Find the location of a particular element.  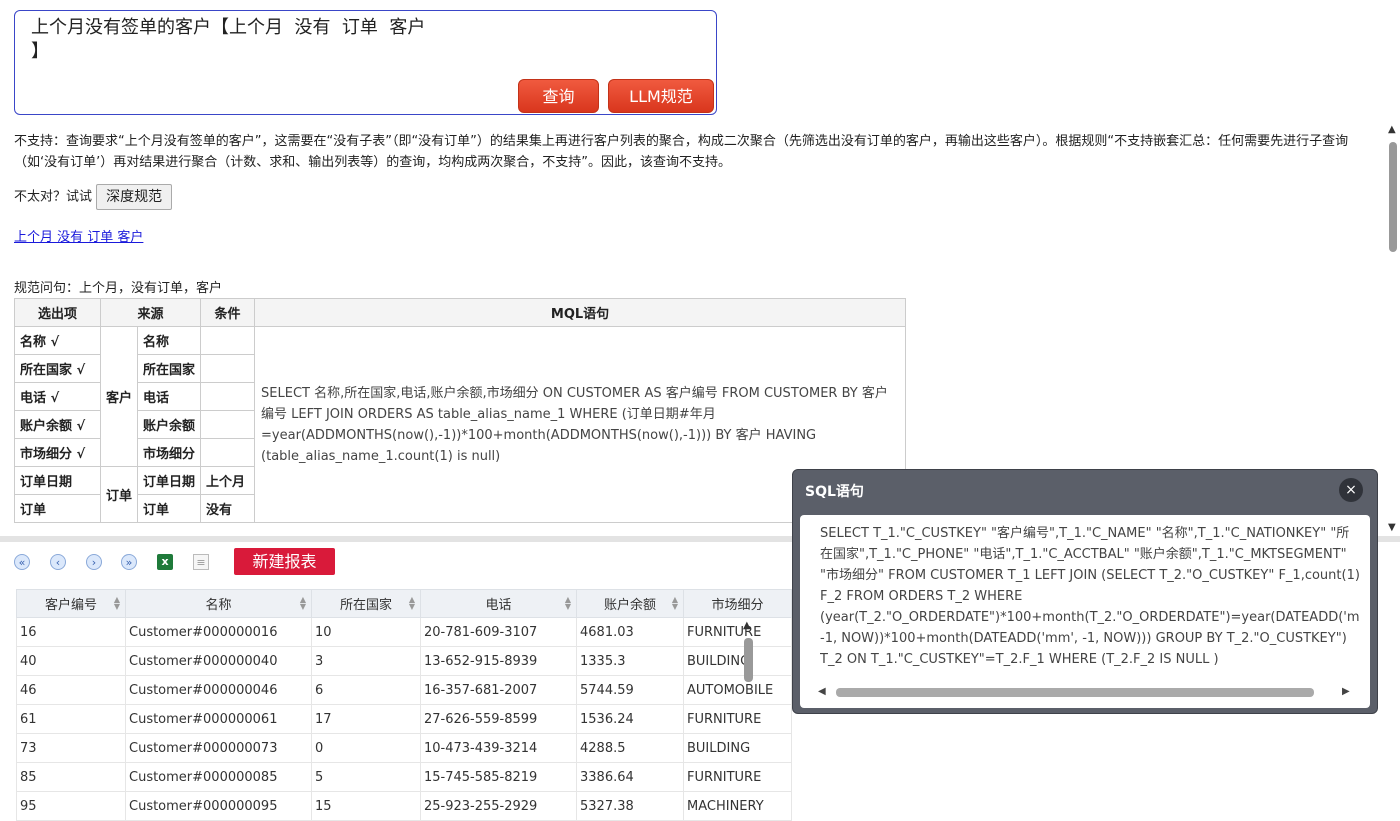

query-input: 上个月没有签单的客户【上个月 没有 订单 客户 】 is located at coordinates (241, 40).